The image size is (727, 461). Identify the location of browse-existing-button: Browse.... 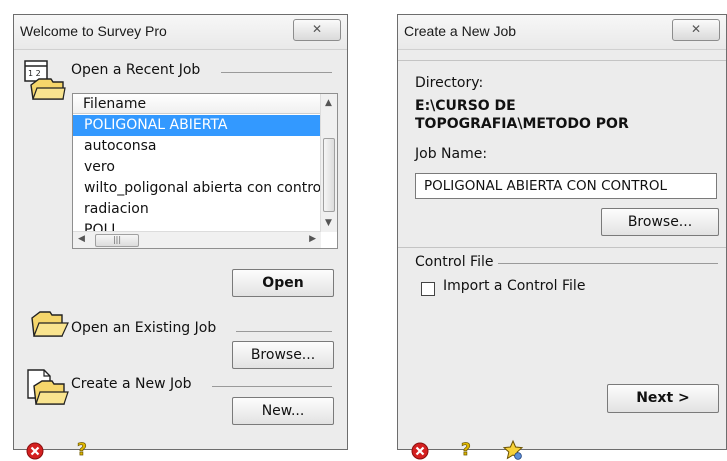
(283, 355).